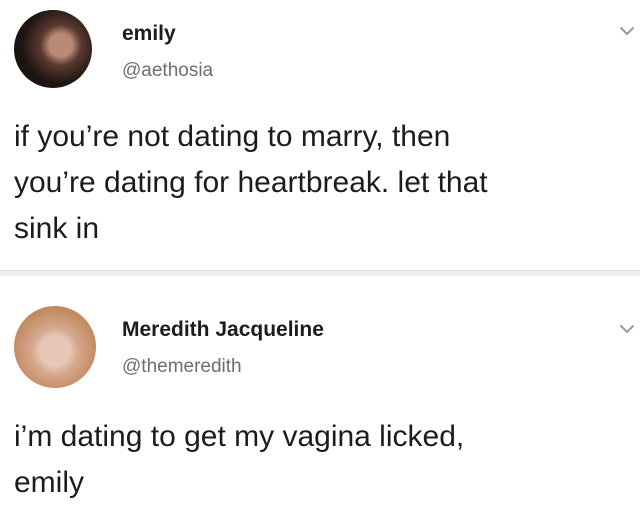  Describe the element at coordinates (223, 330) in the screenshot. I see `display-name: Meredith Jacqueline` at that location.